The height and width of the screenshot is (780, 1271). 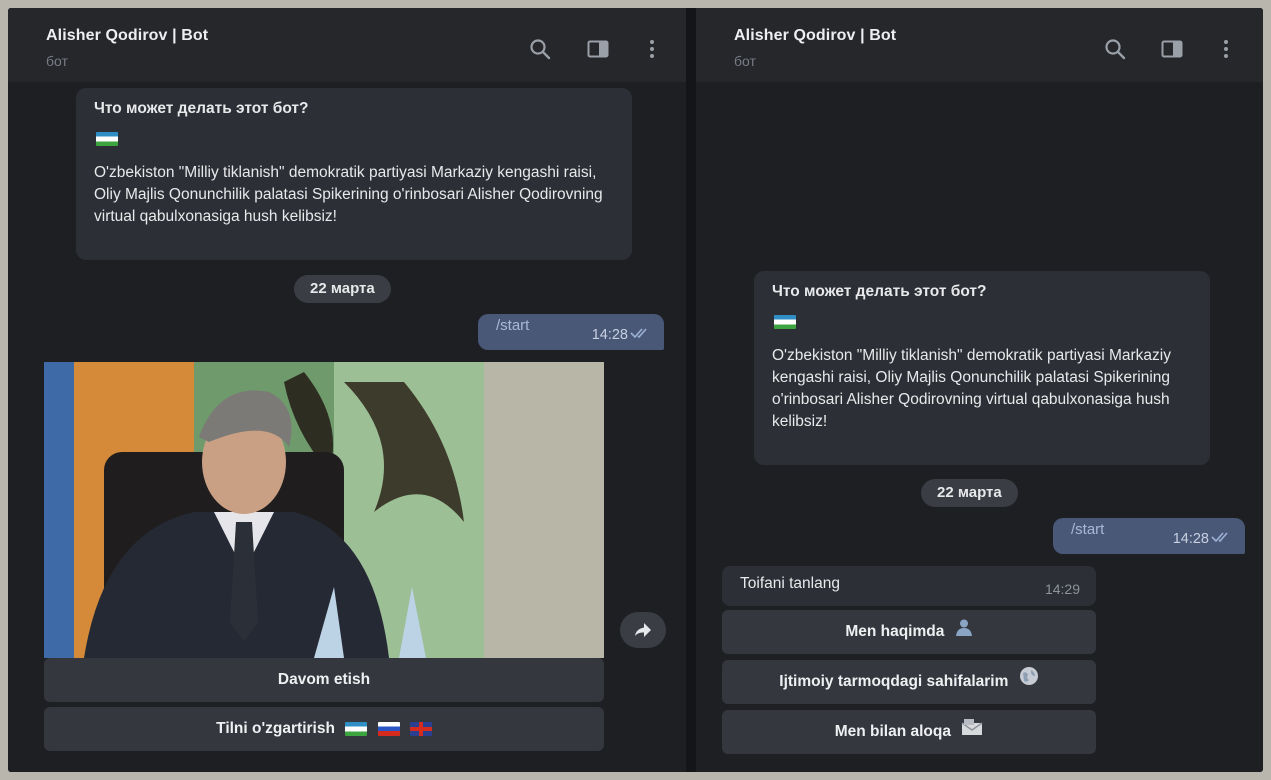 I want to click on share-button, so click(x=643, y=630).